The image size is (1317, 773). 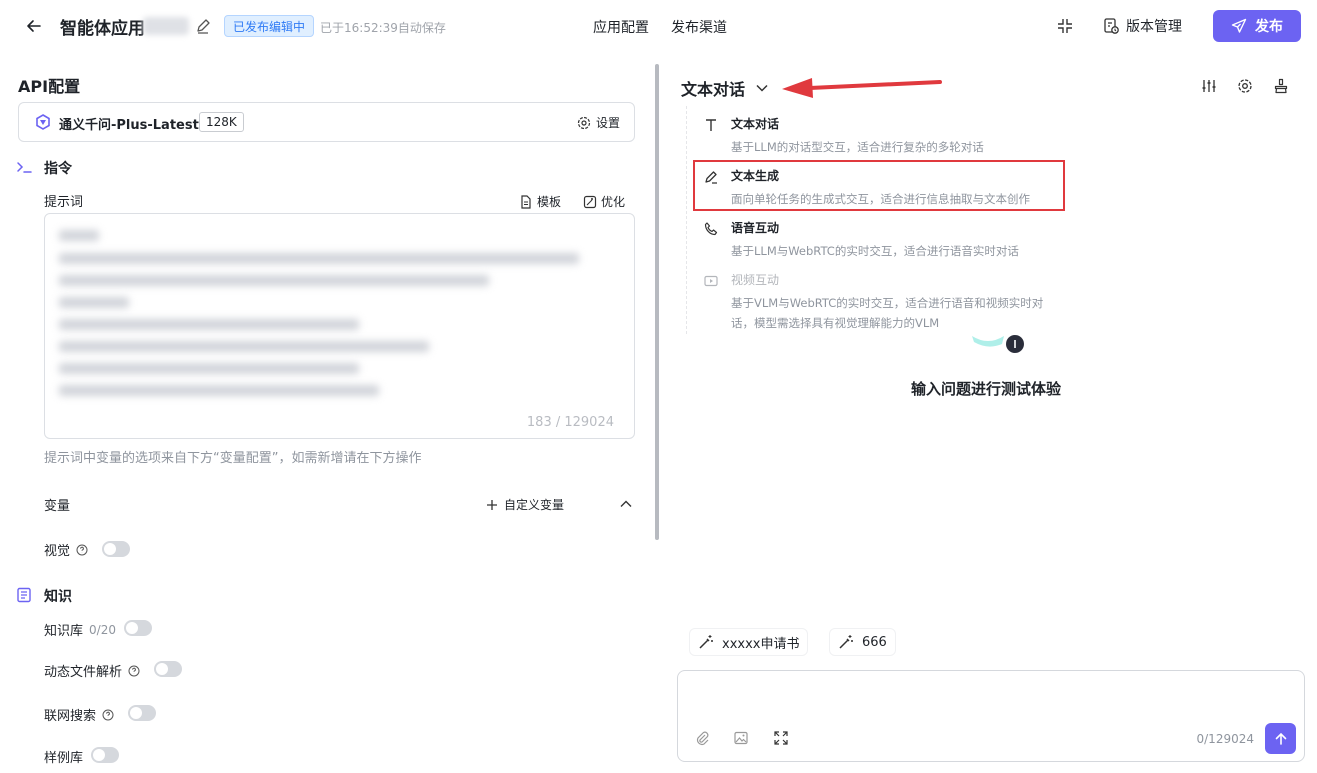 What do you see at coordinates (755, 280) in the screenshot?
I see `mode-option-title: 视频互动` at bounding box center [755, 280].